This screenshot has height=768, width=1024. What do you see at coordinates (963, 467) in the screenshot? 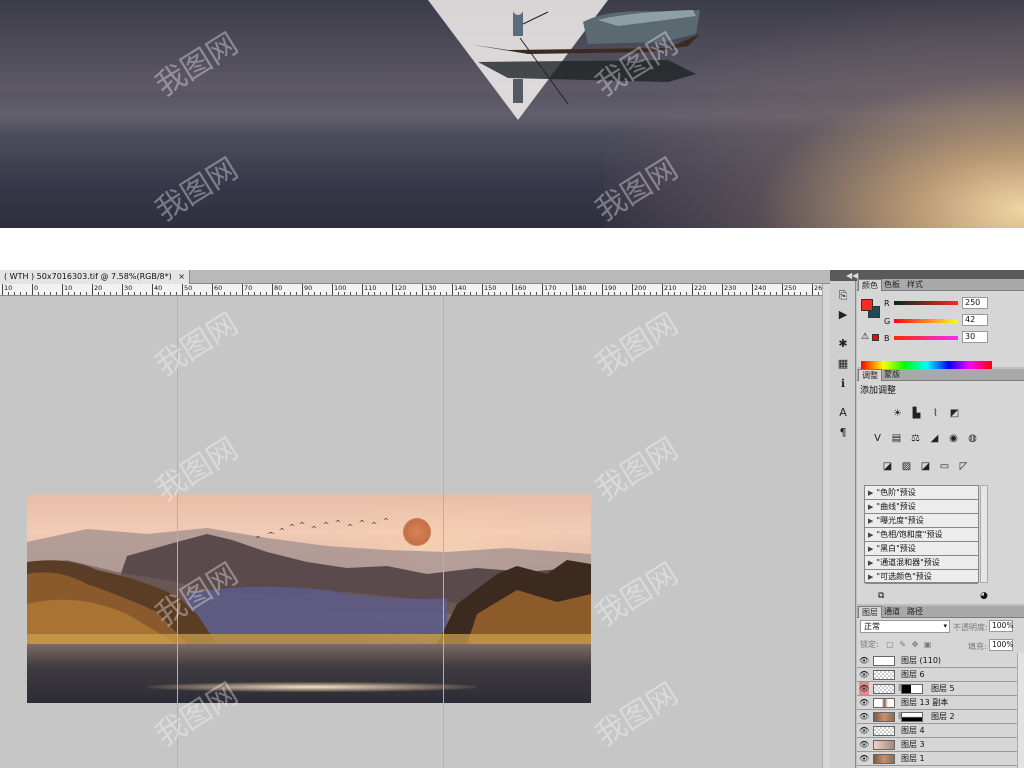
I see `selective-color-icon: ◸` at bounding box center [963, 467].